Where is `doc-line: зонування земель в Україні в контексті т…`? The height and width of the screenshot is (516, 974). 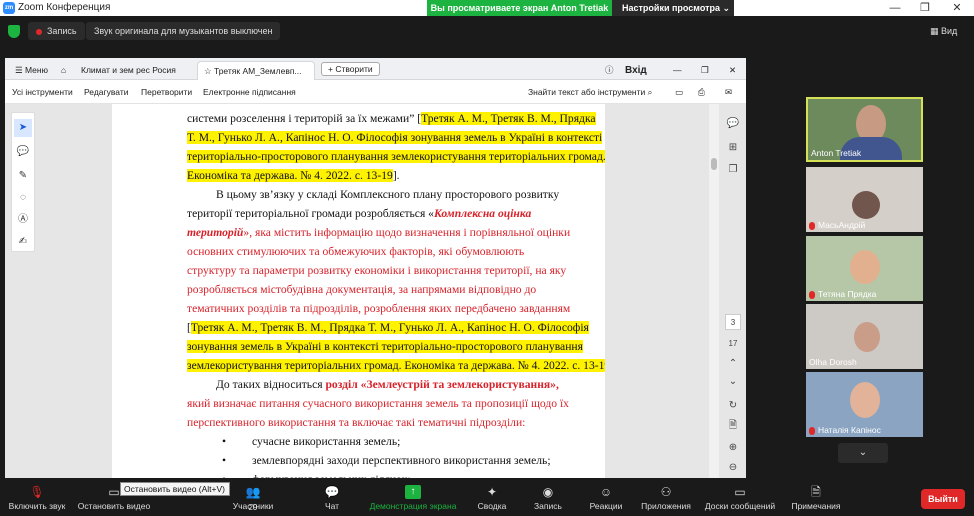
doc-line: зонування земель в Україні в контексті т… is located at coordinates (385, 346).